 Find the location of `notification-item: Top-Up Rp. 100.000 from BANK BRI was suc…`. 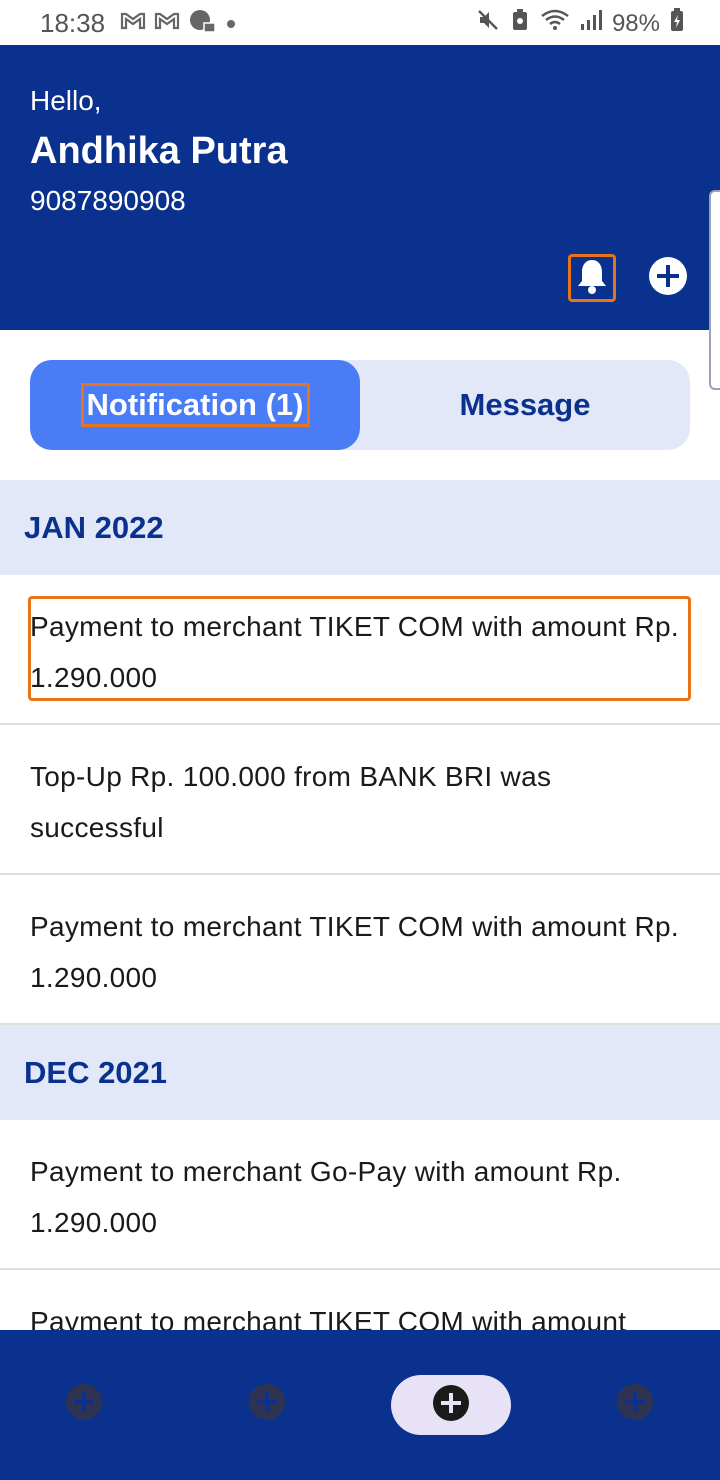

notification-item: Top-Up Rp. 100.000 from BANK BRI was suc… is located at coordinates (360, 800).